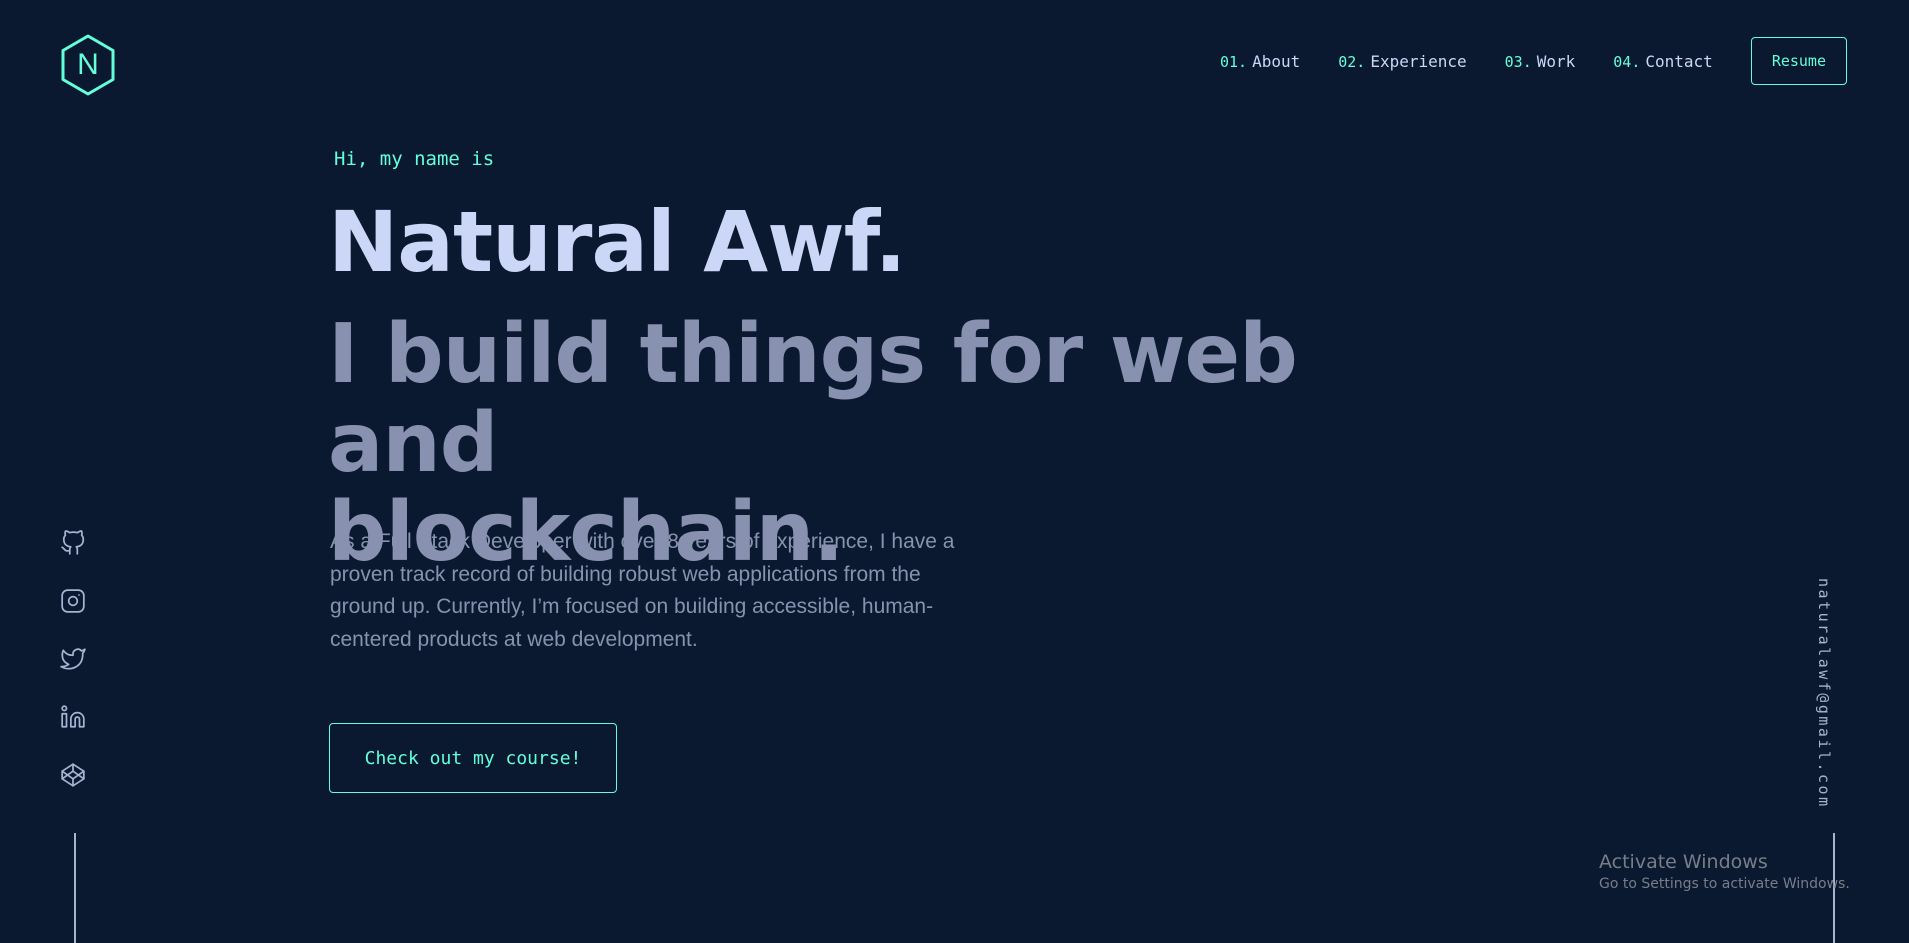 The image size is (1909, 943). Describe the element at coordinates (813, 399) in the screenshot. I see `hero-tagline-line1: I build things for web and` at that location.